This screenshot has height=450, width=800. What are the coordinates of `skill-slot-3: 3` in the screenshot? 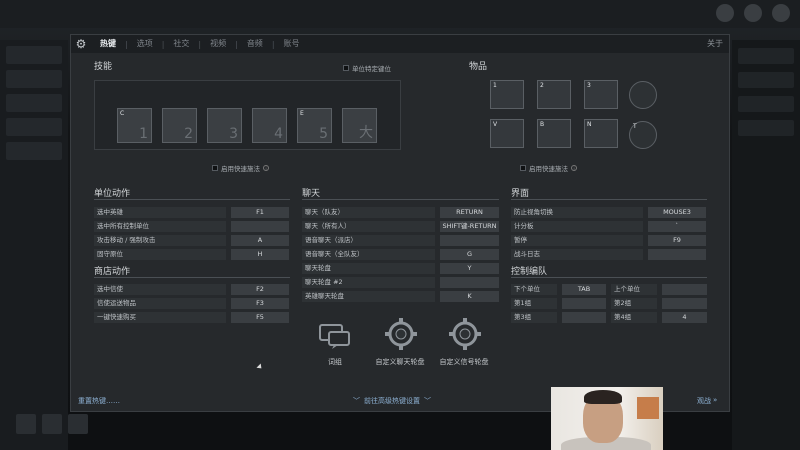 It's located at (224, 125).